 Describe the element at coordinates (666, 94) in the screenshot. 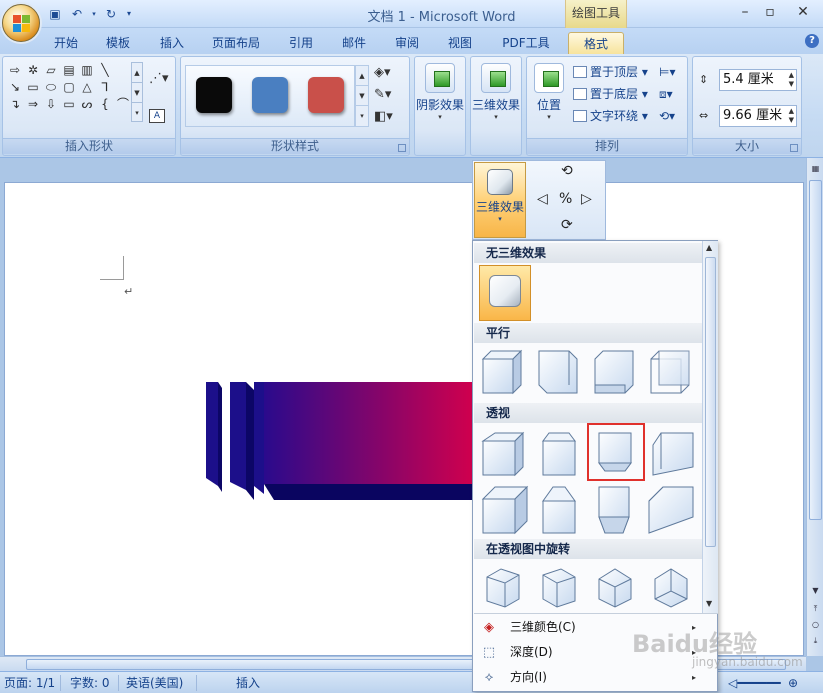

I see `group-objects-icon: ⧈▾` at that location.